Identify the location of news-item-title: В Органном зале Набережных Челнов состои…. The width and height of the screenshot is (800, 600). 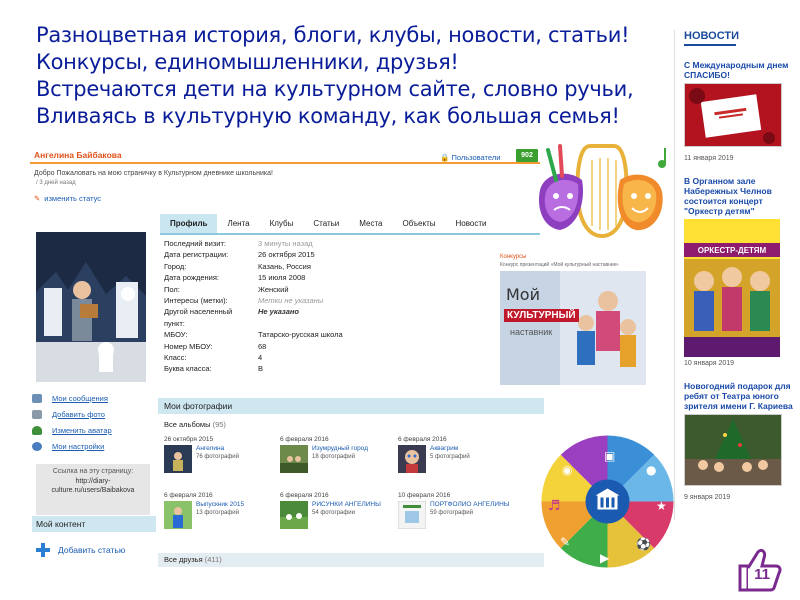
(739, 196).